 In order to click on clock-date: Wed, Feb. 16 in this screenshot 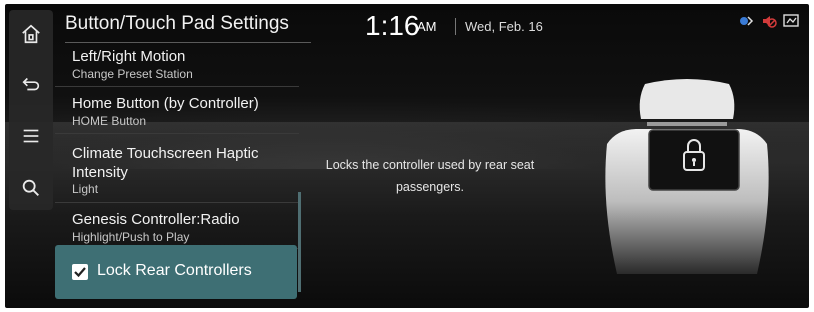, I will do `click(504, 26)`.